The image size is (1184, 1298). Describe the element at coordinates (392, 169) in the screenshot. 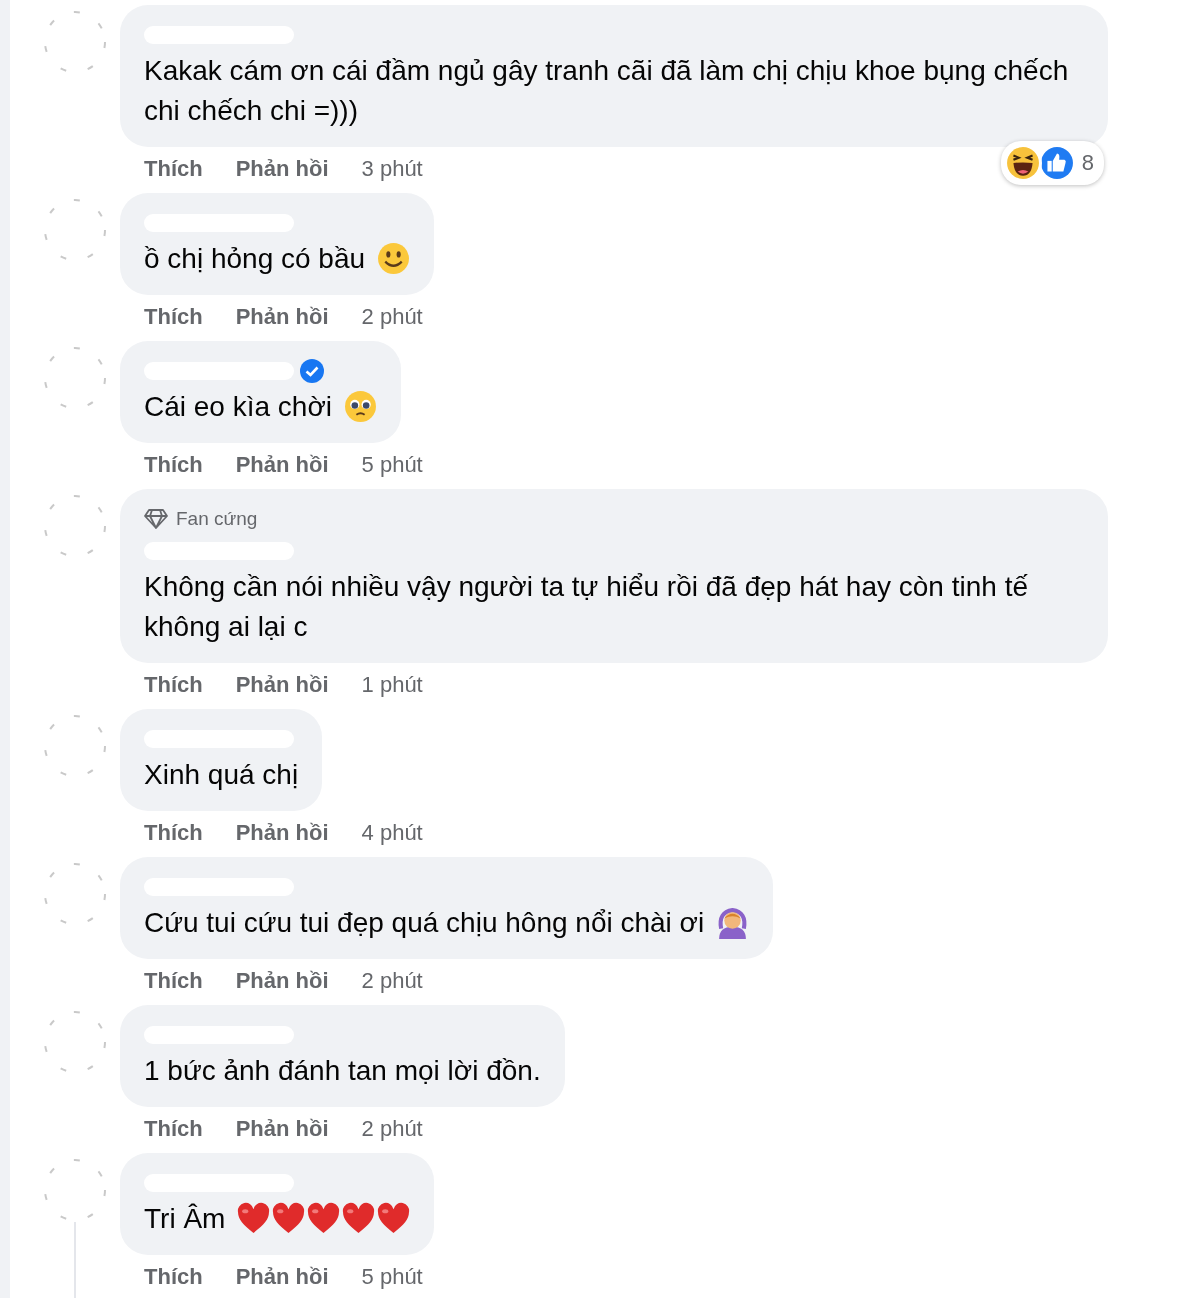

I see `comment-time: 3 phút` at that location.